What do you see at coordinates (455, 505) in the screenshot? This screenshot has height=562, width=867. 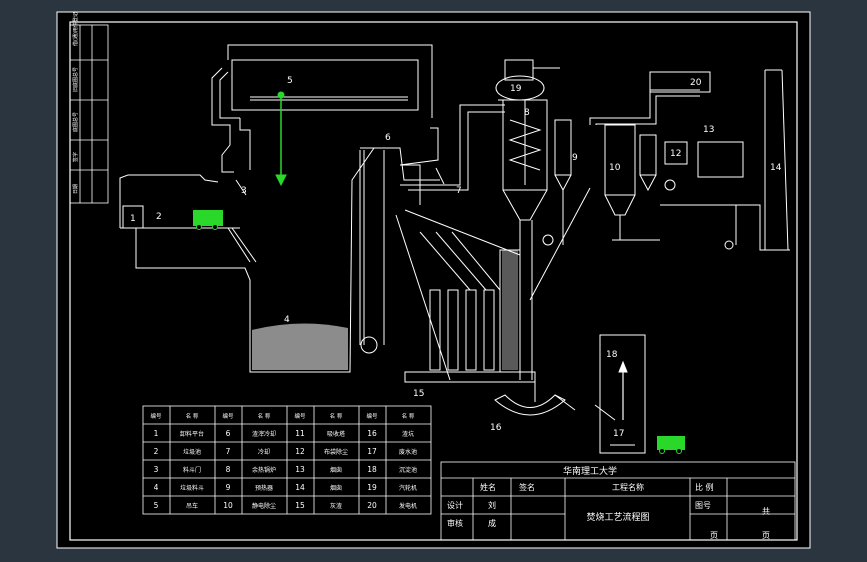 I see `designer-label: 设计` at bounding box center [455, 505].